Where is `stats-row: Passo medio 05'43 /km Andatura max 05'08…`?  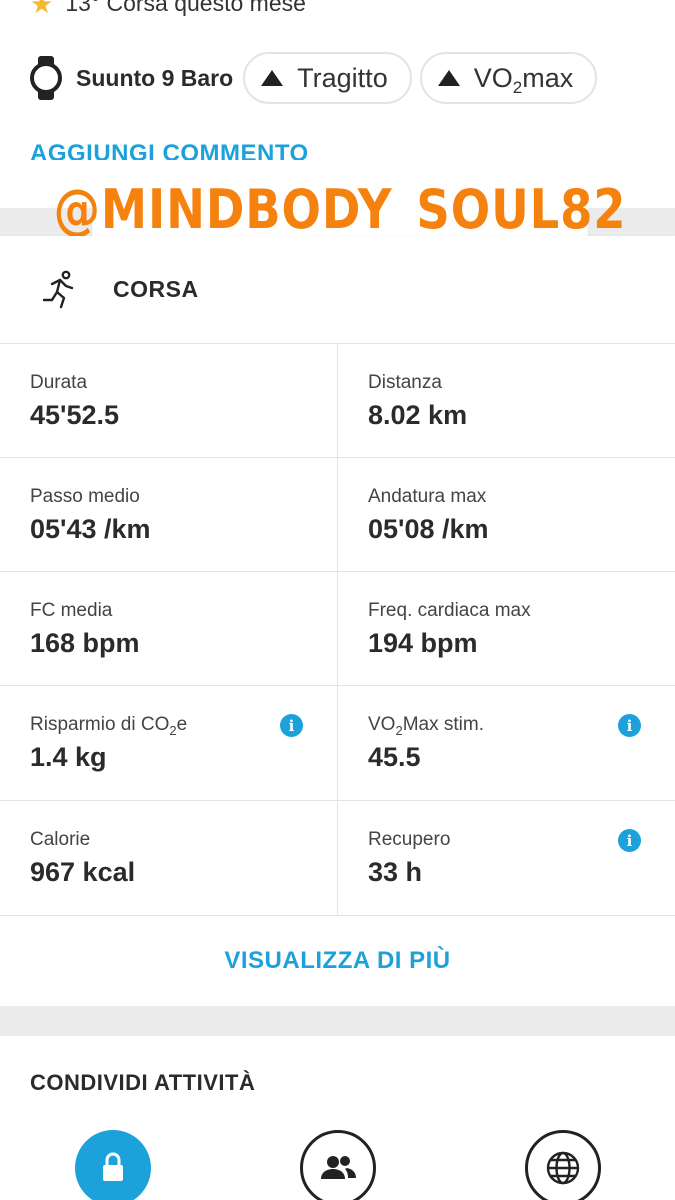
stats-row: Passo medio 05'43 /km Andatura max 05'08… is located at coordinates (337, 514).